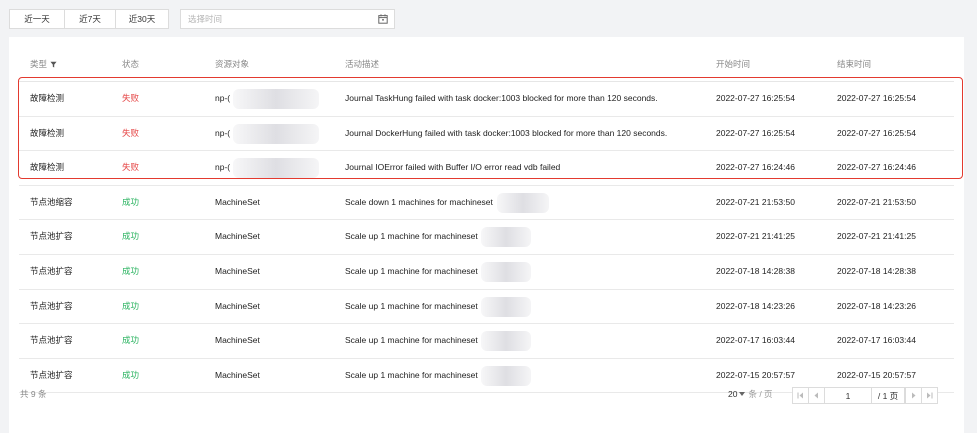 The width and height of the screenshot is (977, 433). What do you see at coordinates (90, 19) in the screenshot?
I see `range-7-days-button: 近7天` at bounding box center [90, 19].